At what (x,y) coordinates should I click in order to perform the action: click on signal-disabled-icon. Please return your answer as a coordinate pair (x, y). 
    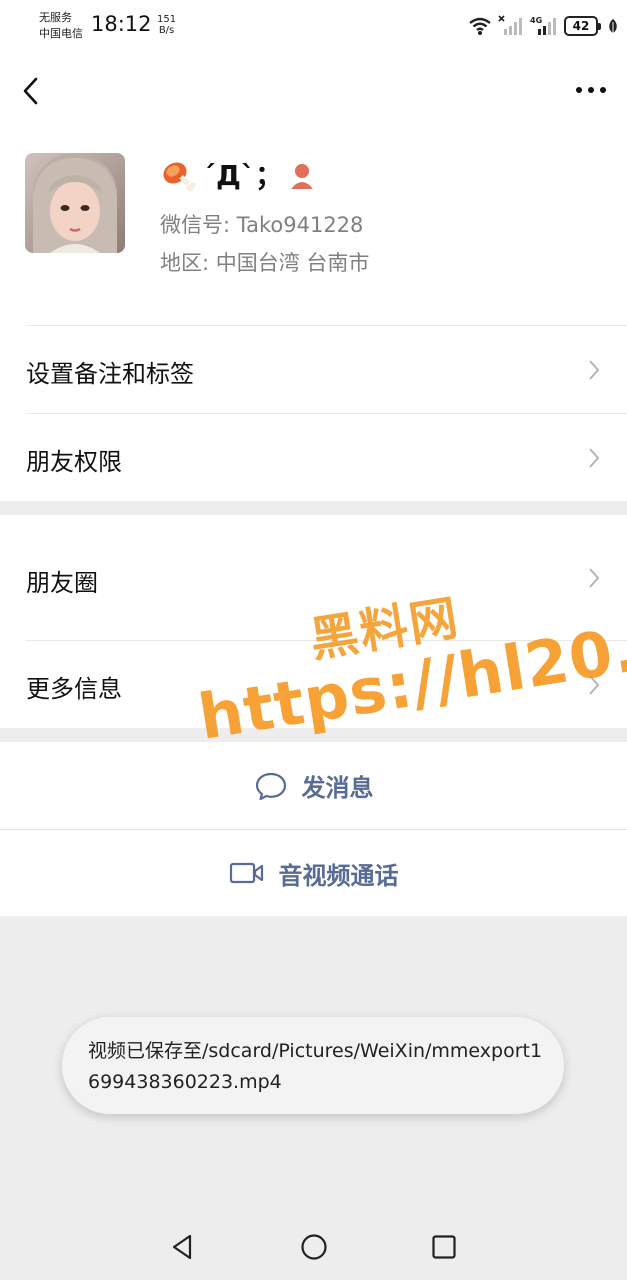
    Looking at the image, I should click on (510, 25).